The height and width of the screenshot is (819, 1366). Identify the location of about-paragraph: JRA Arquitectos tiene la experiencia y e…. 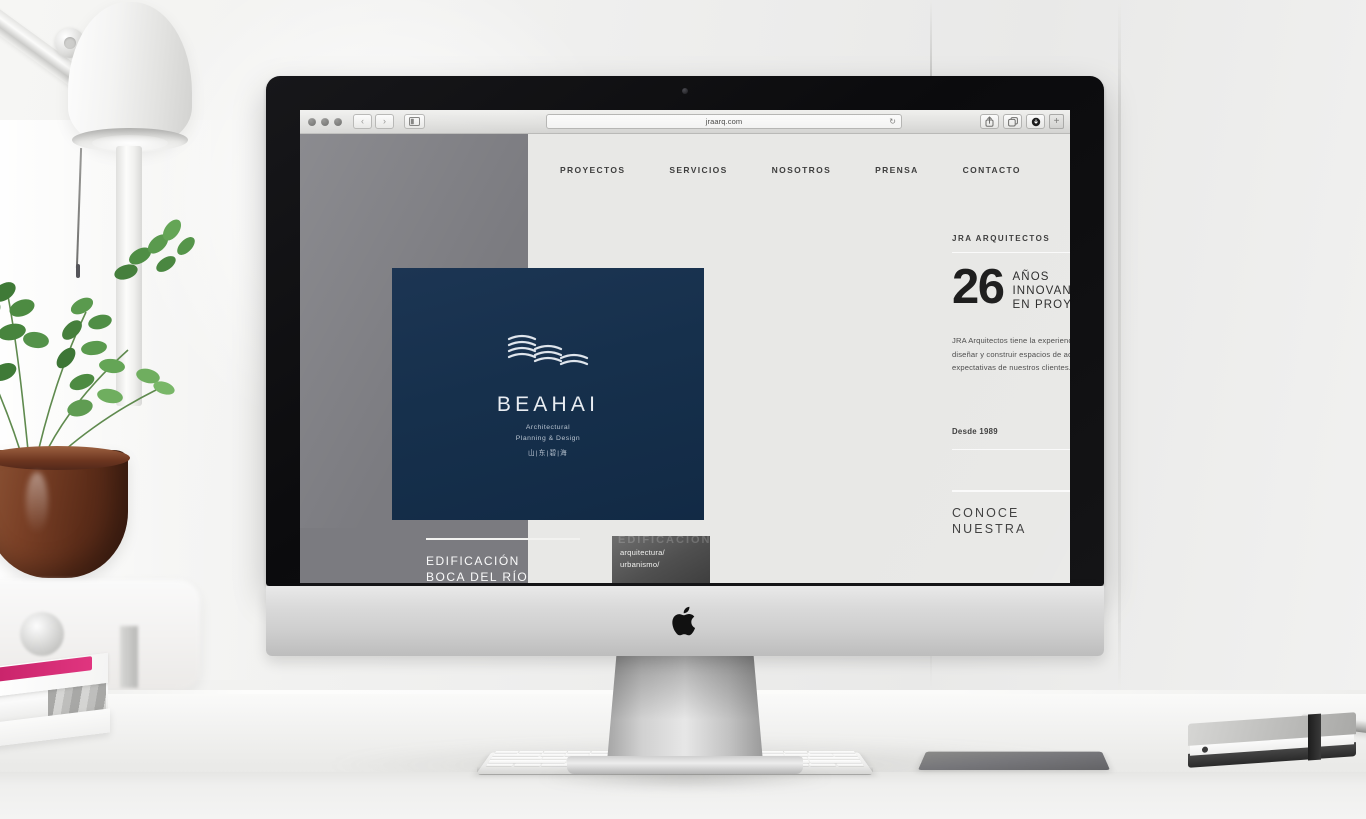
(1011, 354).